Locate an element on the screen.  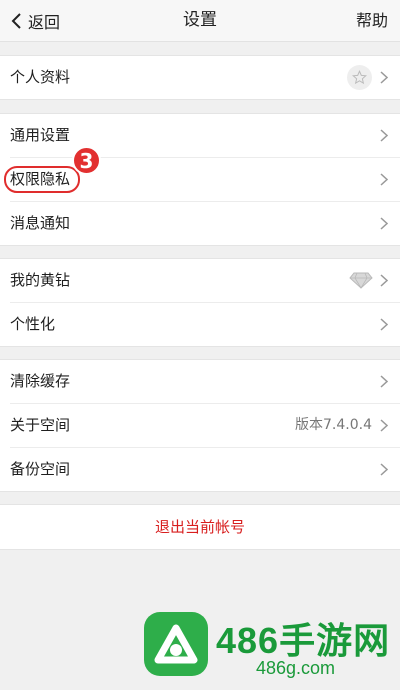
settings-row-privacy: 权限隐私 3 is located at coordinates (202, 174).